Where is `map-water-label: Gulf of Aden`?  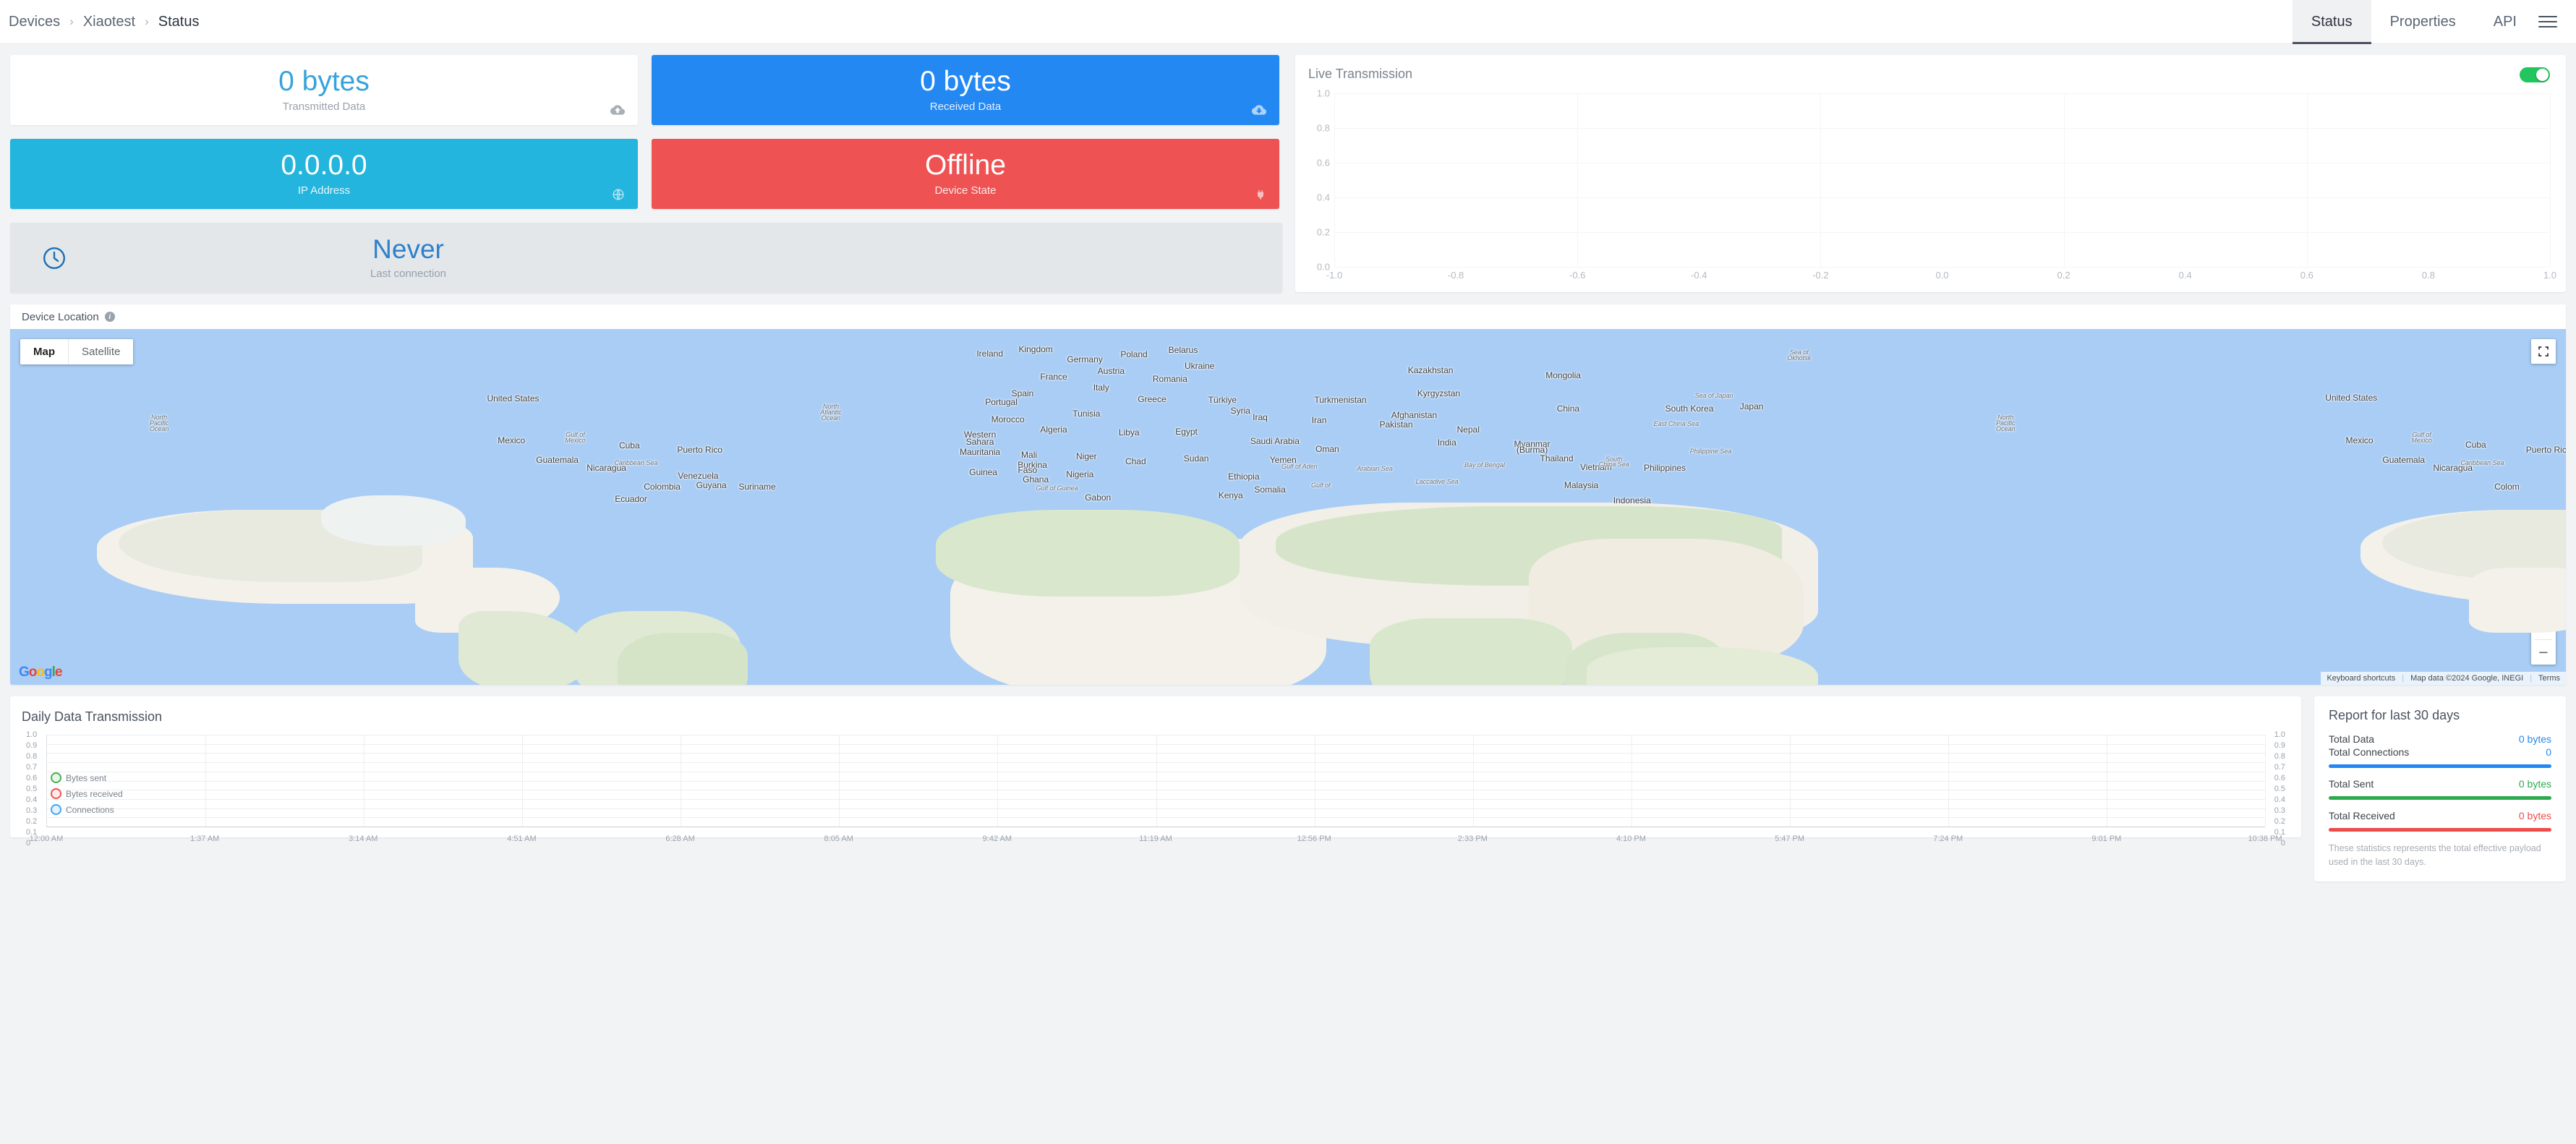 map-water-label: Gulf of Aden is located at coordinates (1299, 467).